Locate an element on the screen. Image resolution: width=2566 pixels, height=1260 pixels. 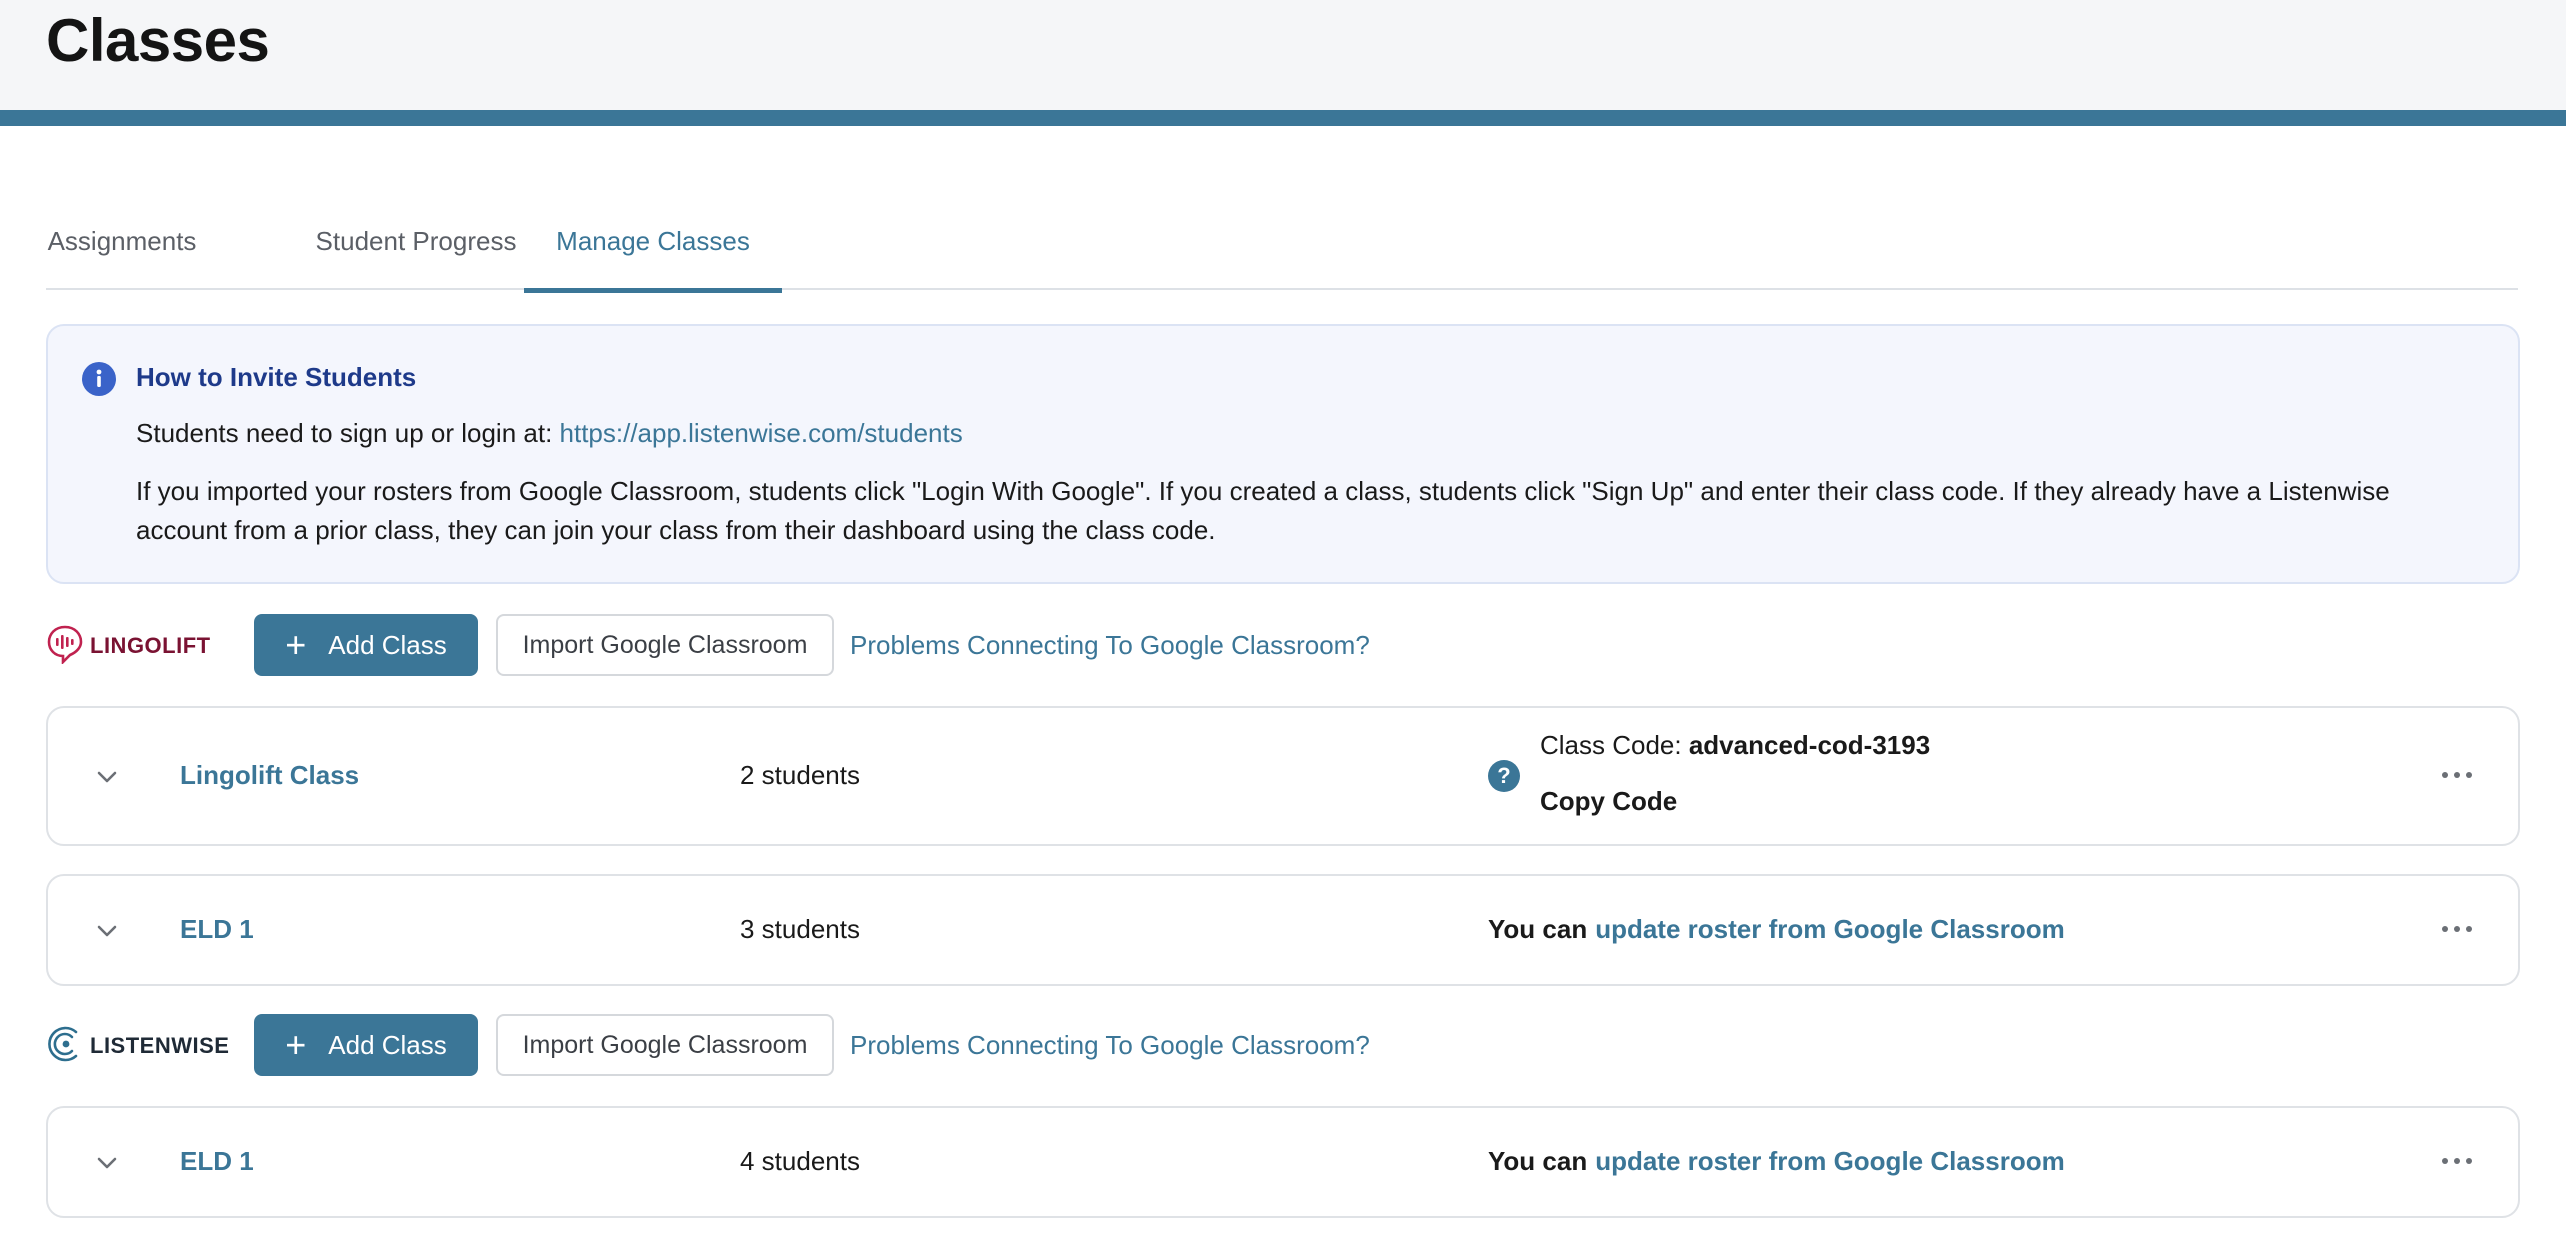
info-icon is located at coordinates (99, 379).